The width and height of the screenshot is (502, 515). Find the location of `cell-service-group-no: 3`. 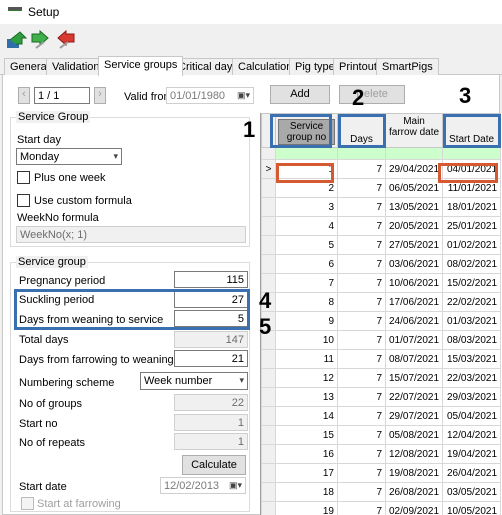

cell-service-group-no: 3 is located at coordinates (306, 207).